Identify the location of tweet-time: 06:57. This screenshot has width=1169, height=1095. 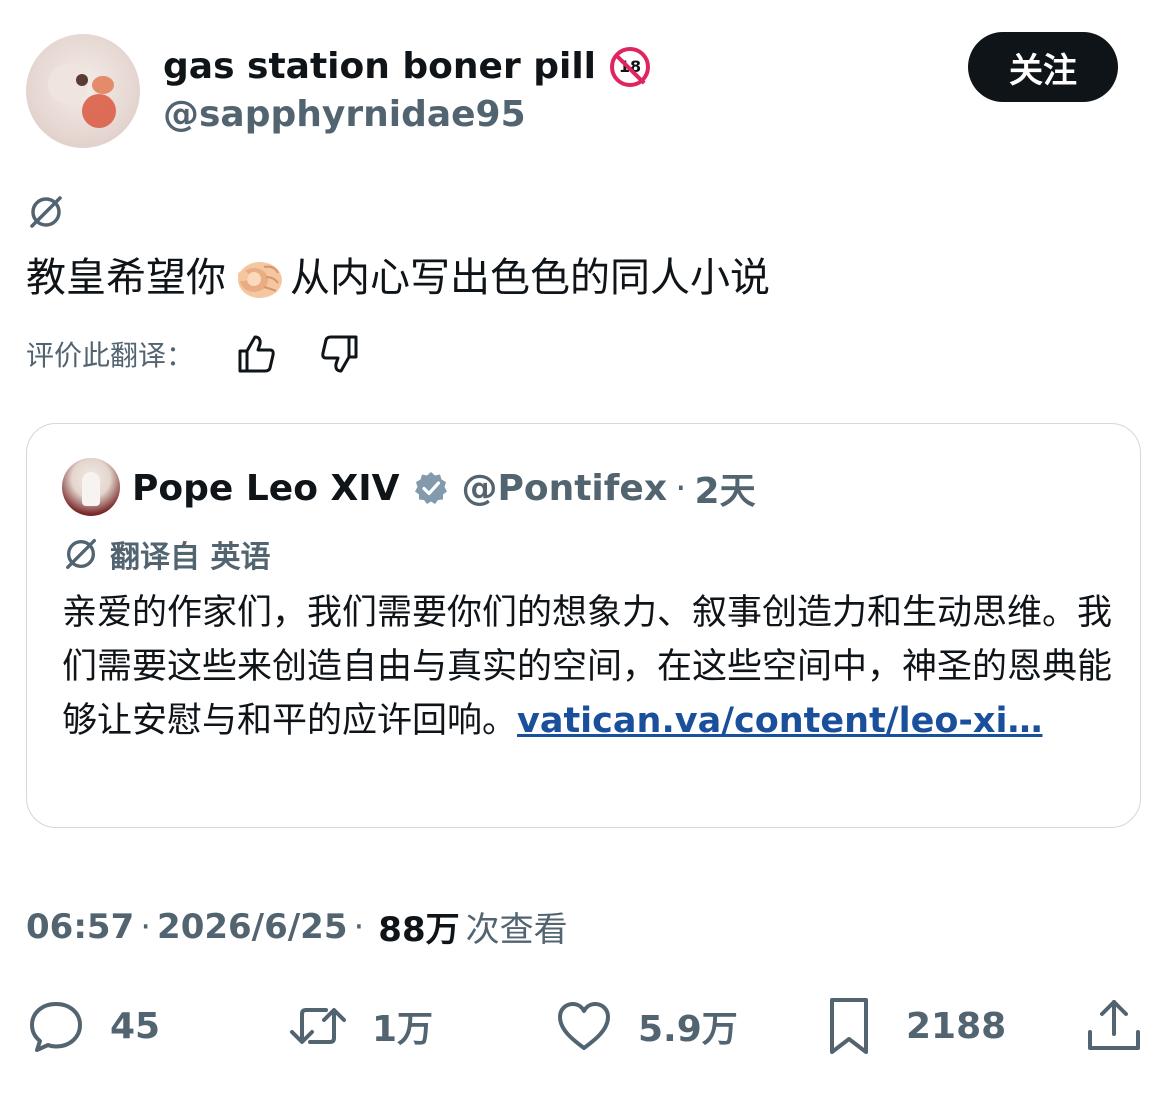
(80, 927).